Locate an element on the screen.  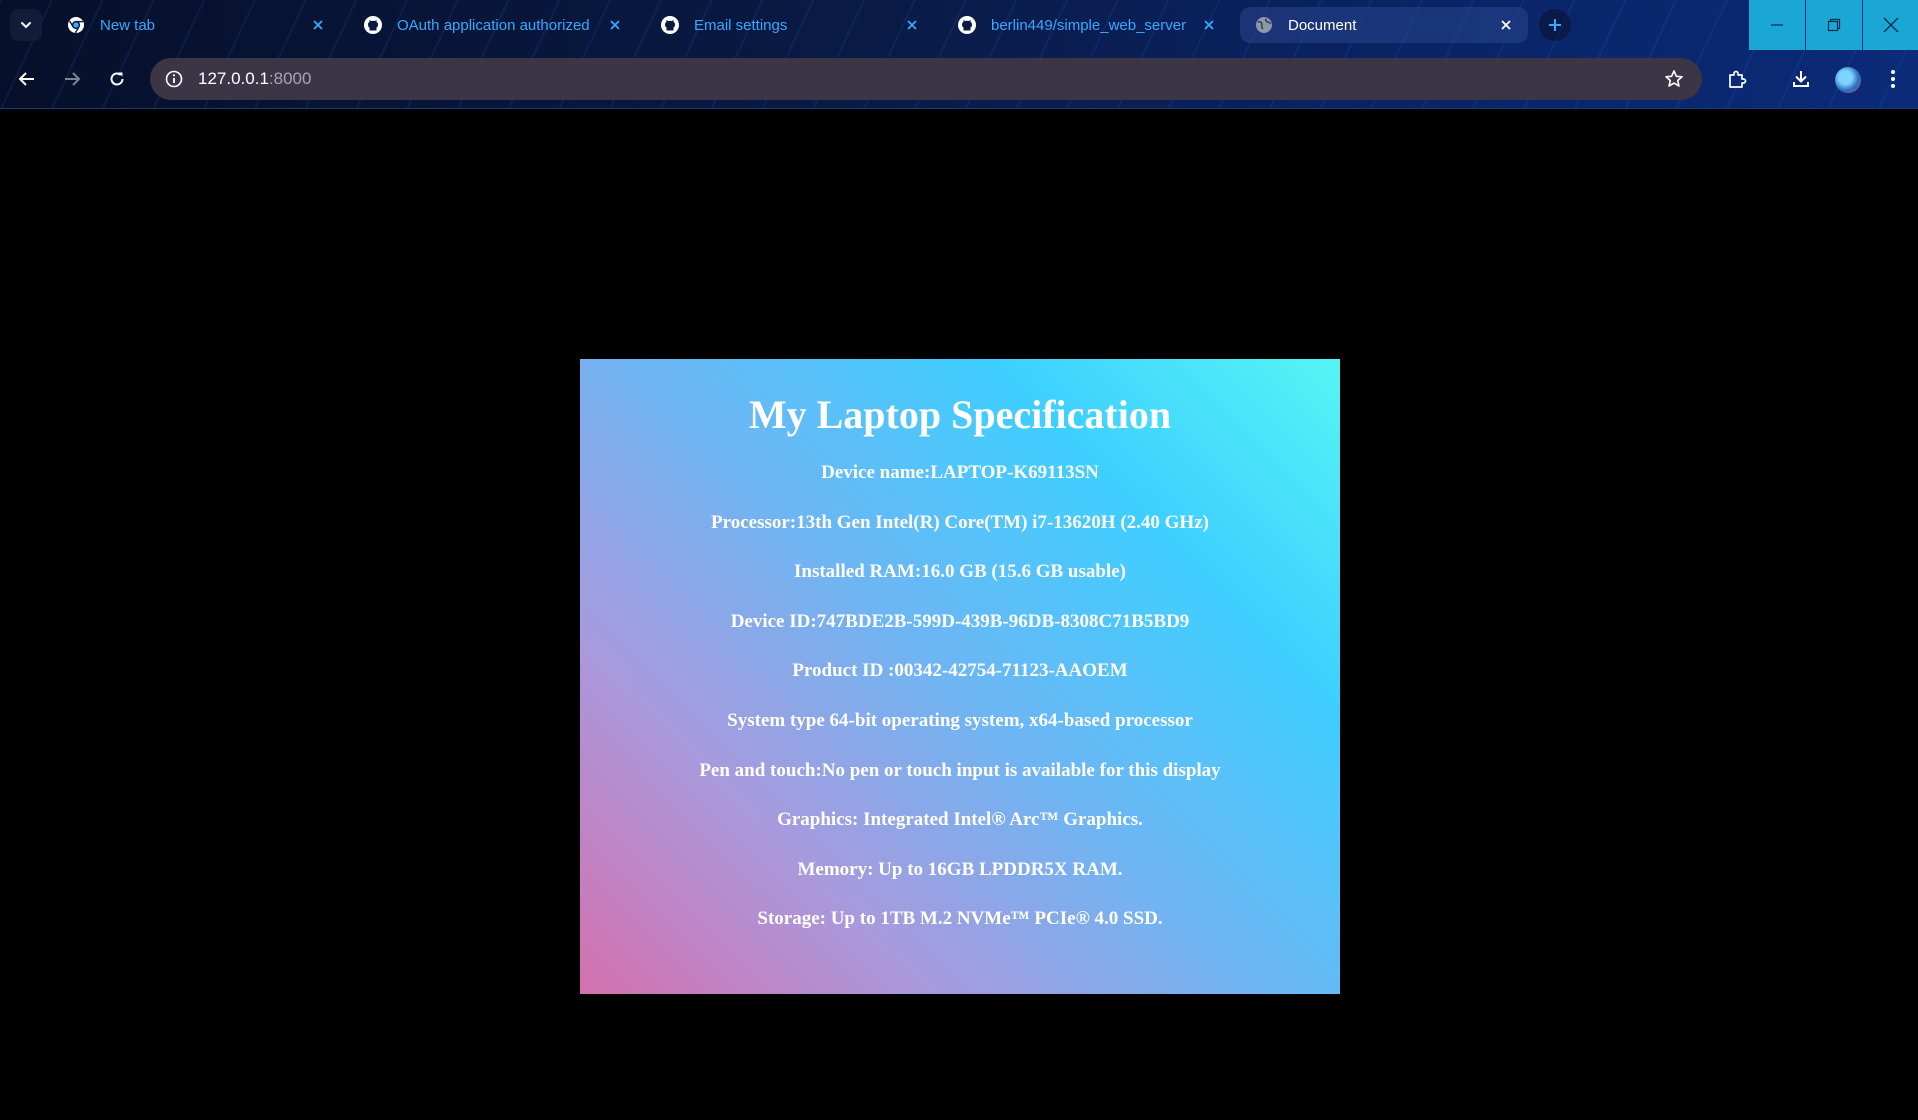
puzzle-icon is located at coordinates (1738, 79).